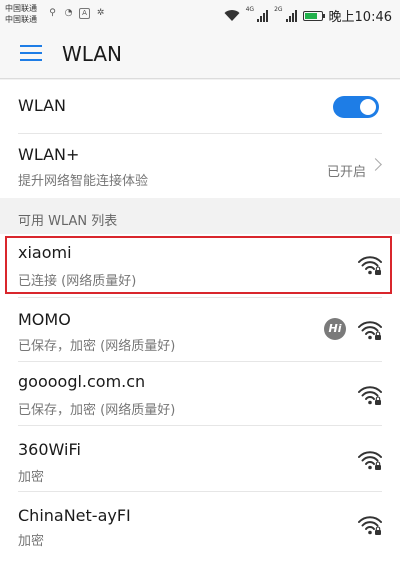 The height and width of the screenshot is (568, 400). I want to click on network-name: MOMO, so click(44, 319).